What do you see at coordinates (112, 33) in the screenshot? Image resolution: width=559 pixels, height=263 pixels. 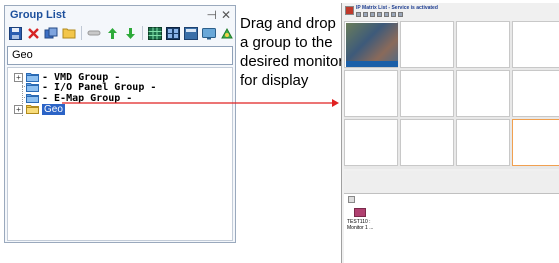 I see `move-up-icon` at bounding box center [112, 33].